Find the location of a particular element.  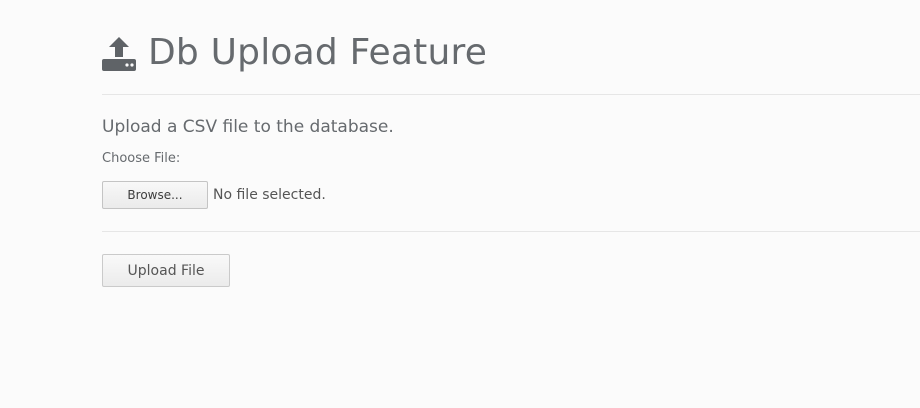

upload-file-button: Upload File is located at coordinates (166, 270).